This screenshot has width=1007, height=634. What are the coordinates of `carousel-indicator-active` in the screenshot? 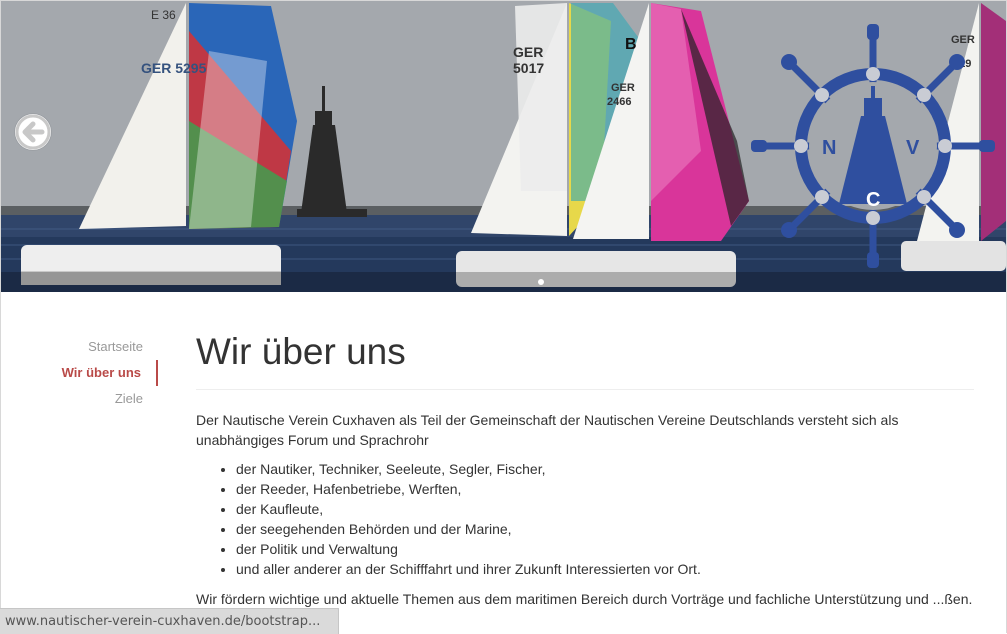 It's located at (541, 282).